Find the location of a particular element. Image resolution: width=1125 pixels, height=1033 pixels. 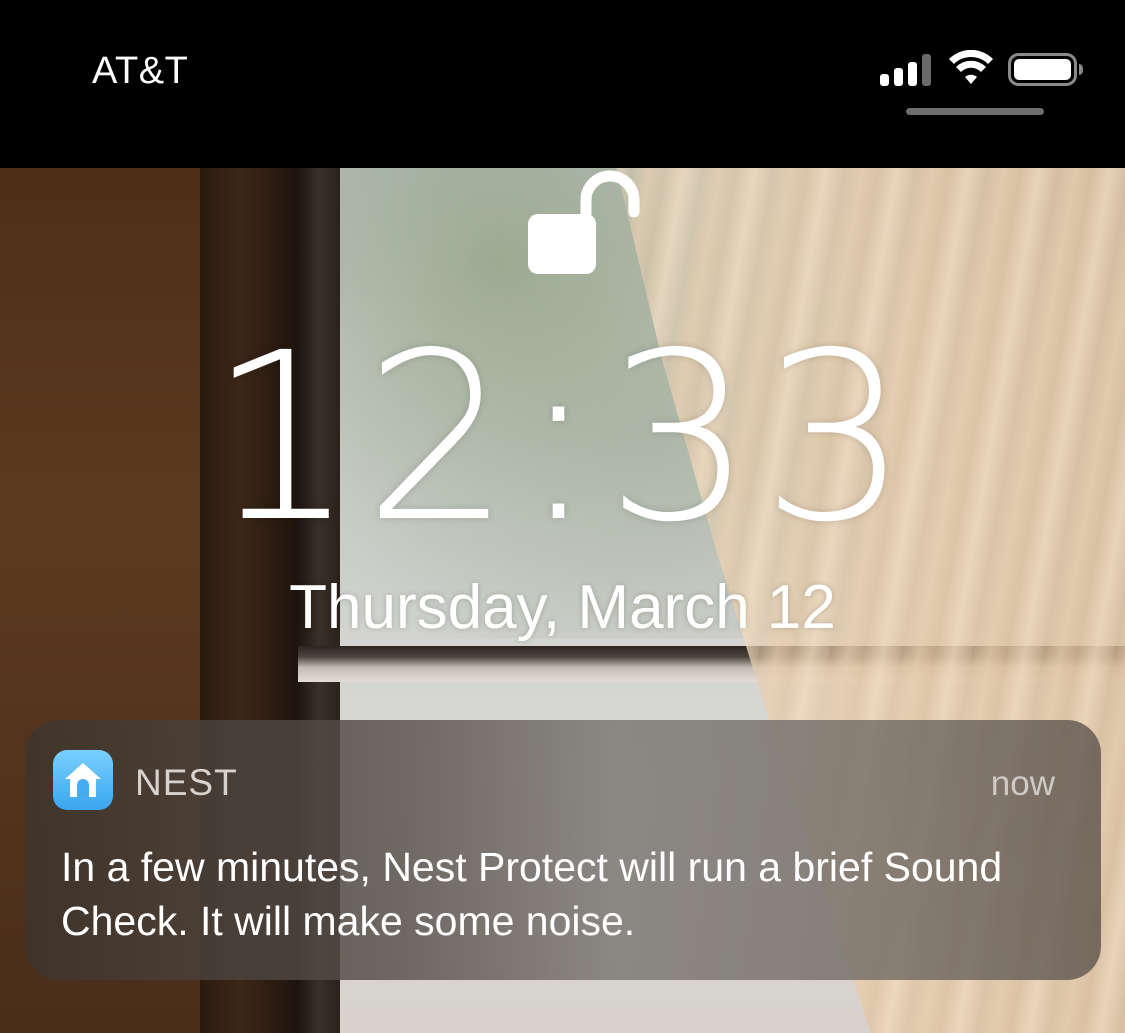

wifi-icon is located at coordinates (971, 67).